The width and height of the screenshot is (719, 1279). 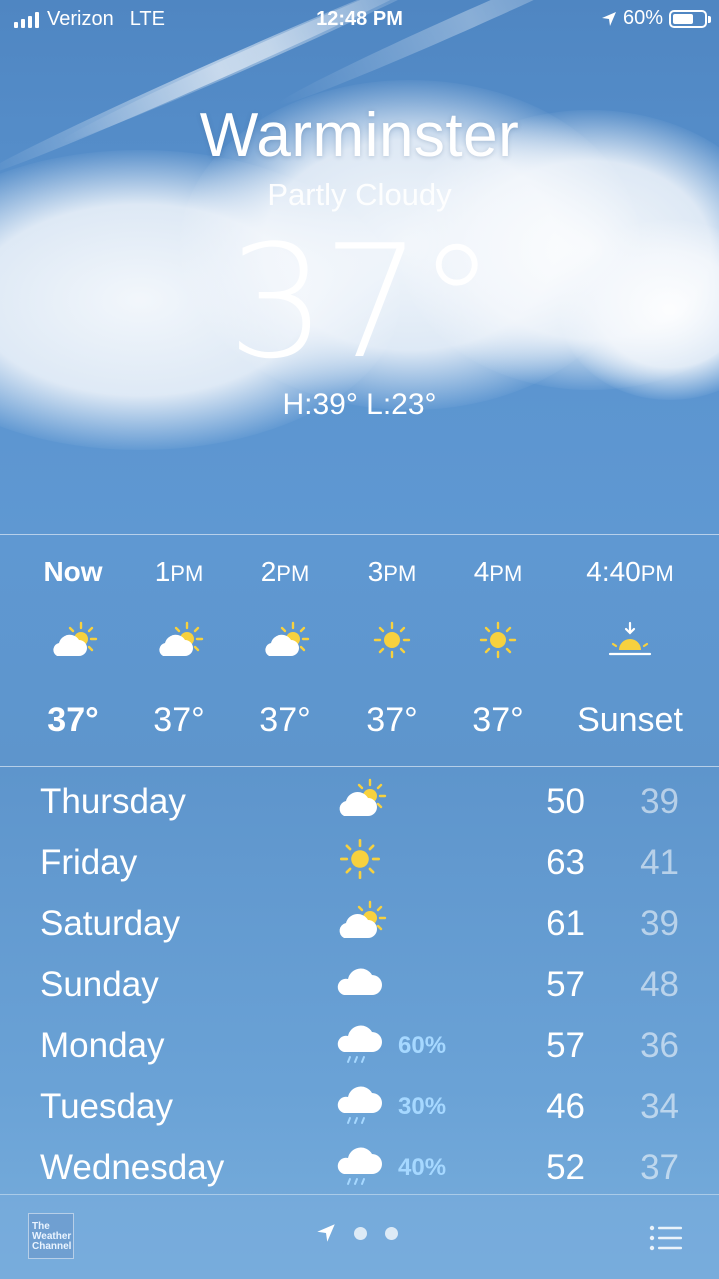 What do you see at coordinates (359, 135) in the screenshot?
I see `city-name: Warminster` at bounding box center [359, 135].